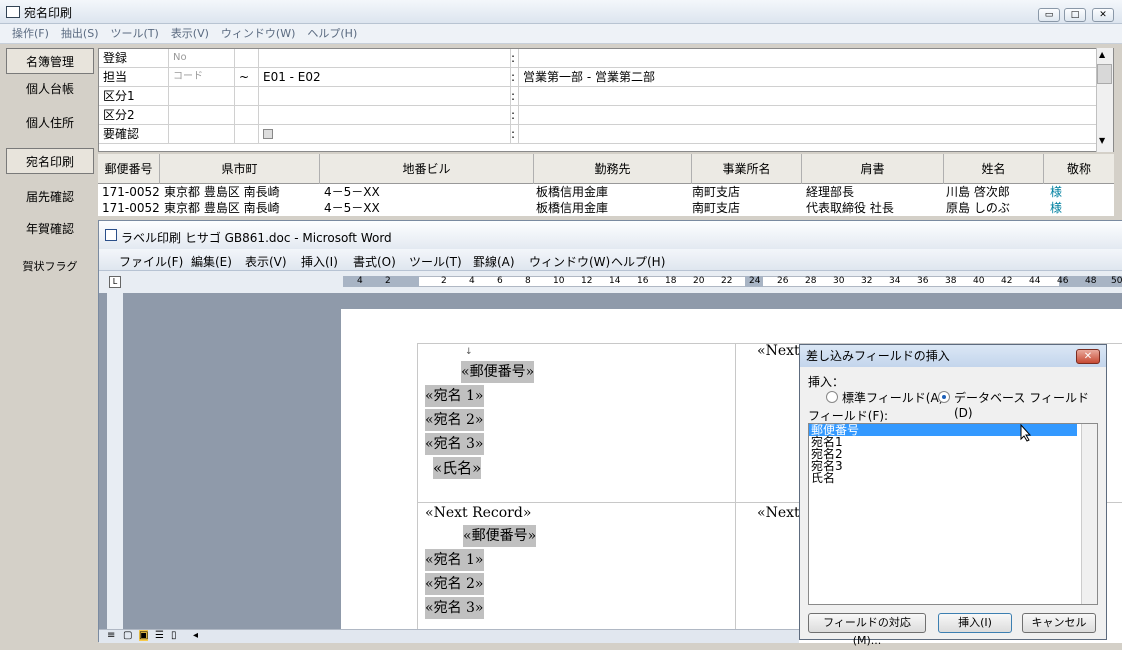 This screenshot has height=650, width=1122. I want to click on word-title: ラベル印刷 ヒサゴ GB861.doc - Microsoft Word, so click(256, 238).